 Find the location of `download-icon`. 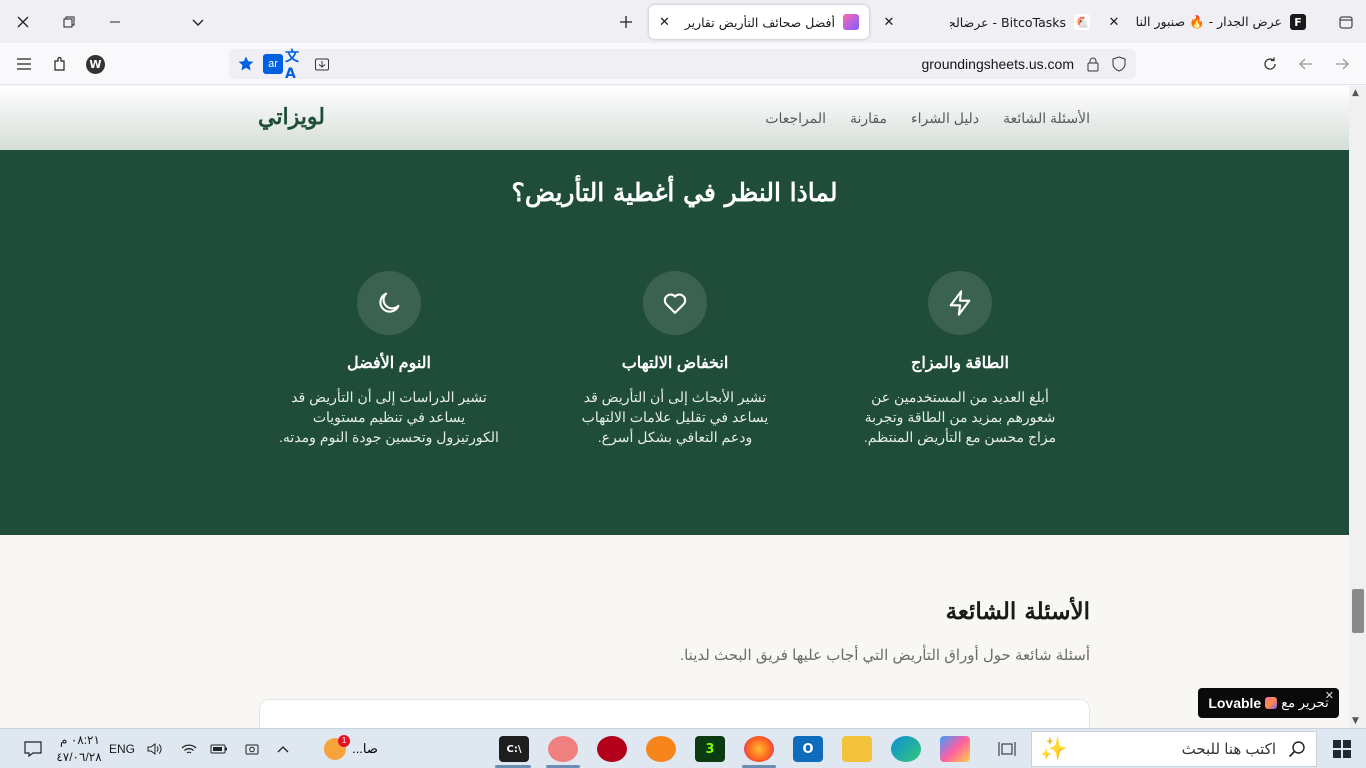

download-icon is located at coordinates (322, 64).